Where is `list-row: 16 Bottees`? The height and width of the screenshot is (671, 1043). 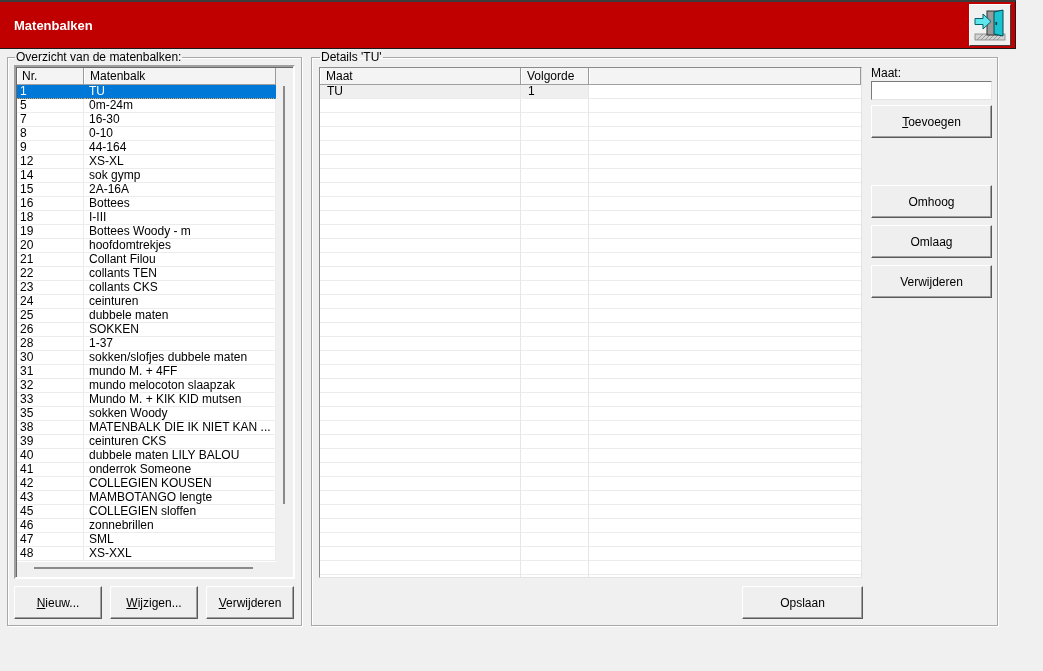
list-row: 16 Bottees is located at coordinates (146, 204).